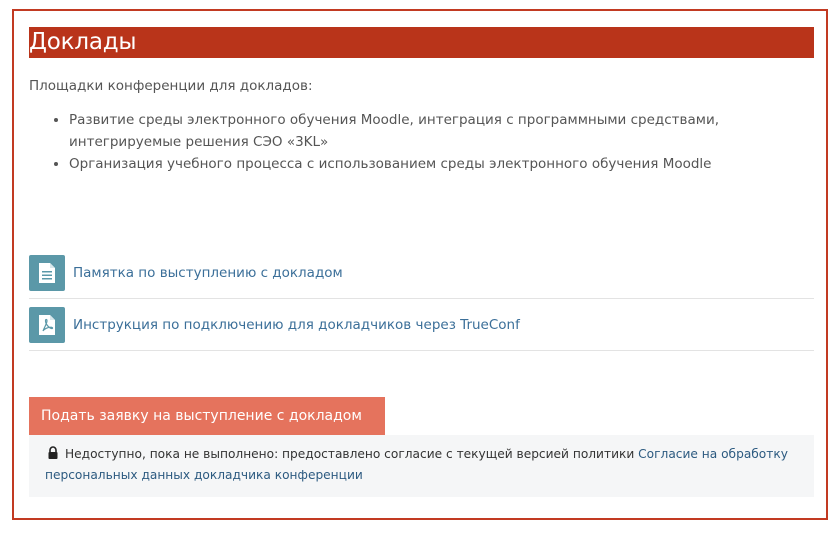 The image size is (839, 535). What do you see at coordinates (421, 42) in the screenshot?
I see `section-header: Доклады` at bounding box center [421, 42].